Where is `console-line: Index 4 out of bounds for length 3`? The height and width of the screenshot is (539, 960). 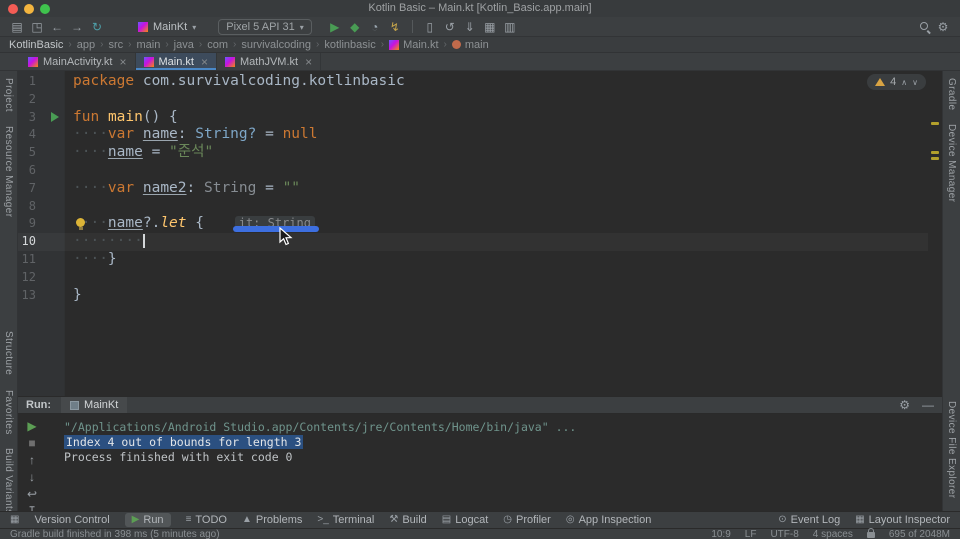
console-line: Index 4 out of bounds for length 3 is located at coordinates (320, 442).